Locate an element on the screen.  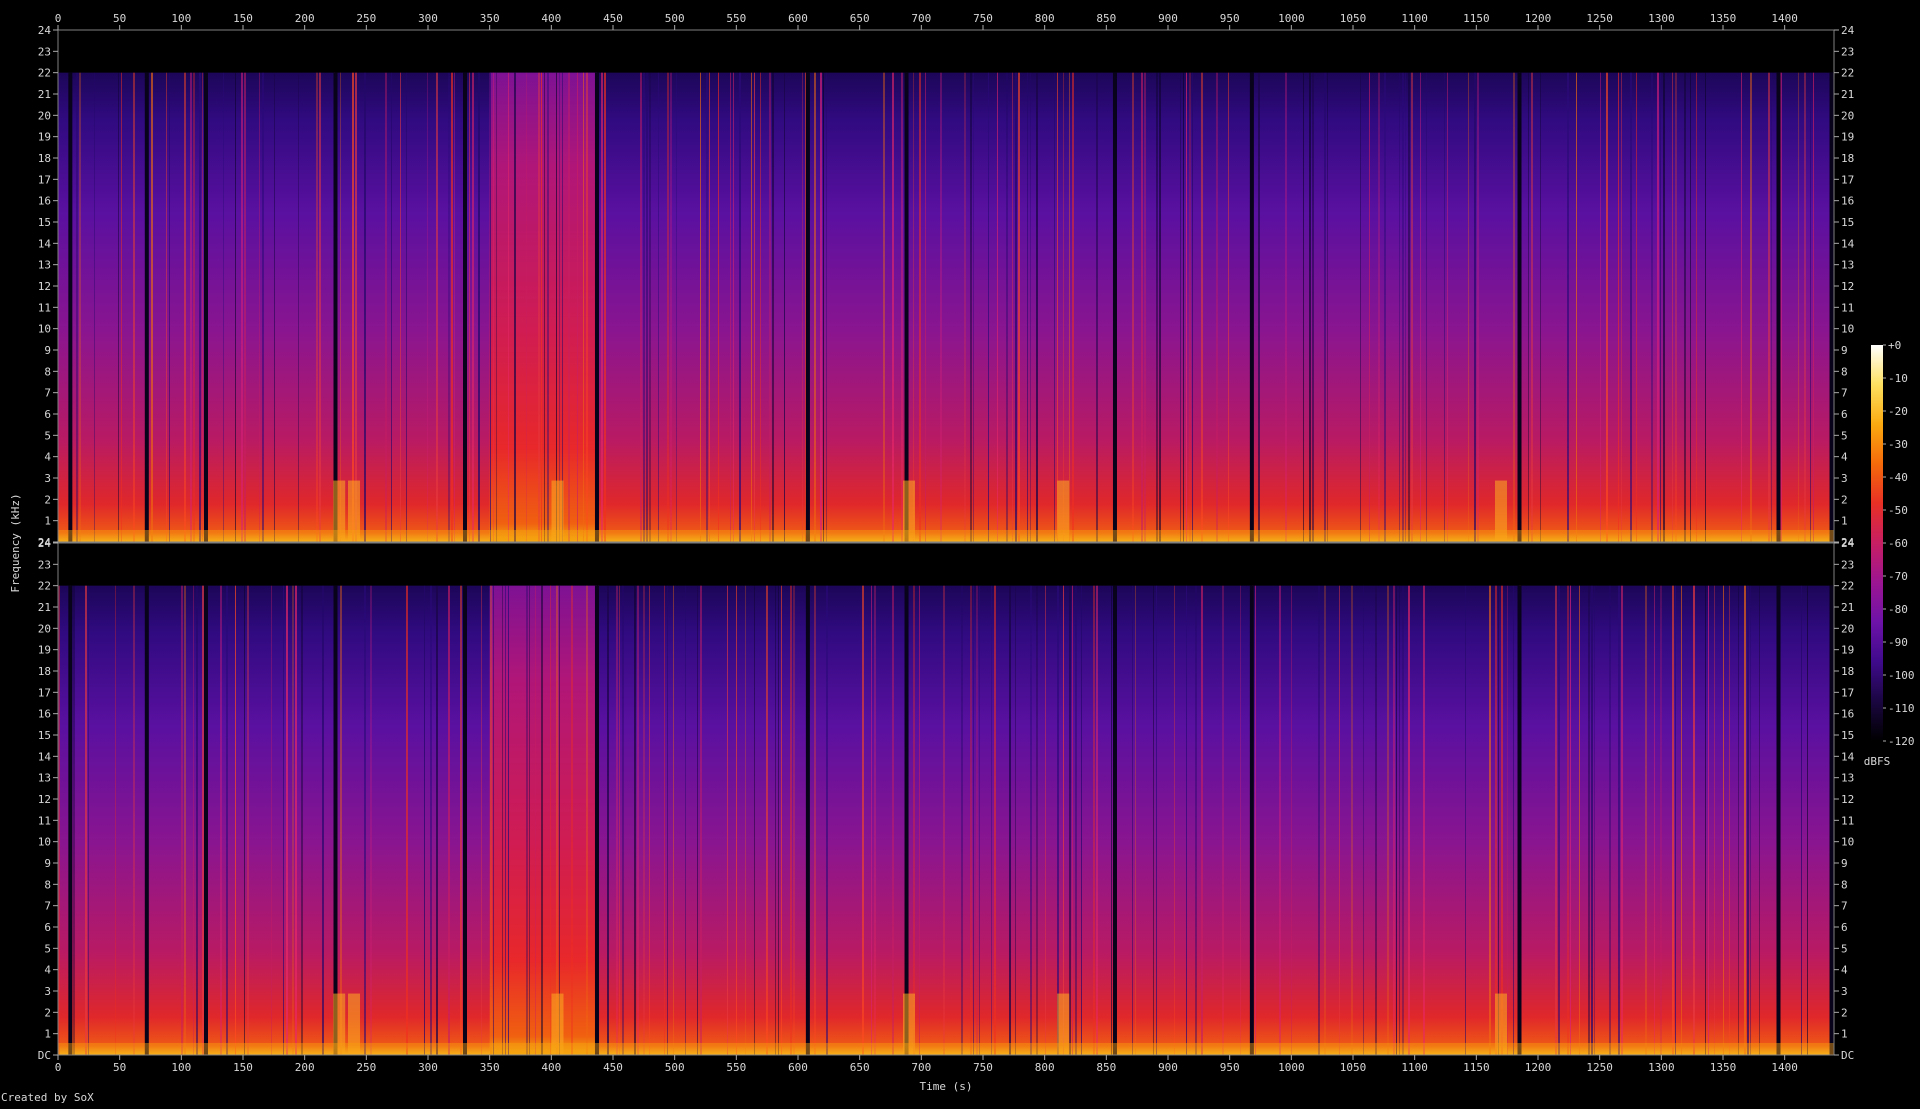
y-tick-label: 10 is located at coordinates (1847, 329).